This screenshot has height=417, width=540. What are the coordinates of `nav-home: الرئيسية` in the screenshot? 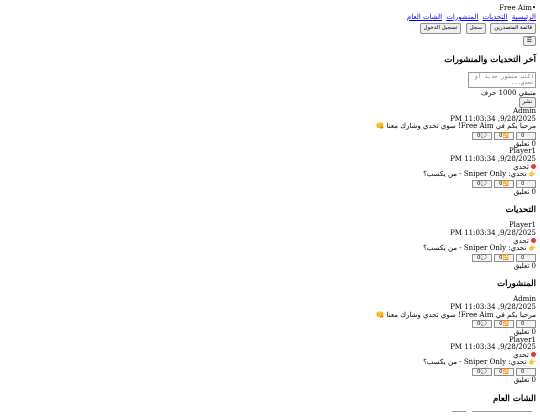 It's located at (524, 17).